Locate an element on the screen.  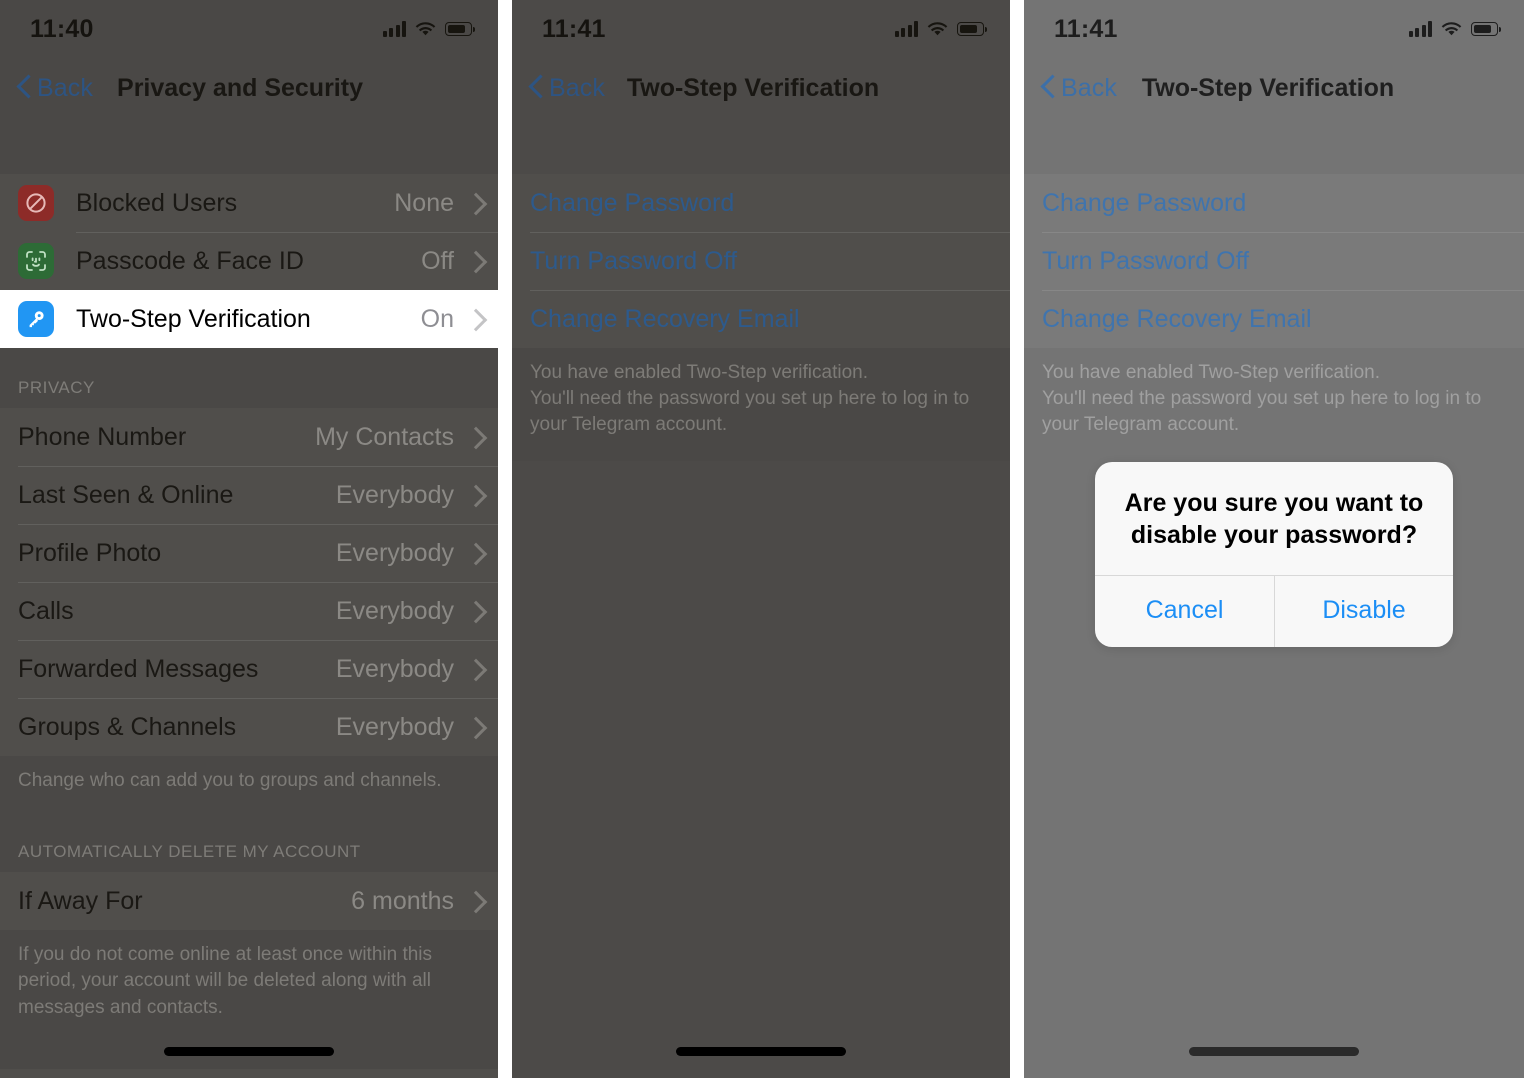
list-item-passcode-face-id: Passcode & Face ID Off is located at coordinates (249, 261).